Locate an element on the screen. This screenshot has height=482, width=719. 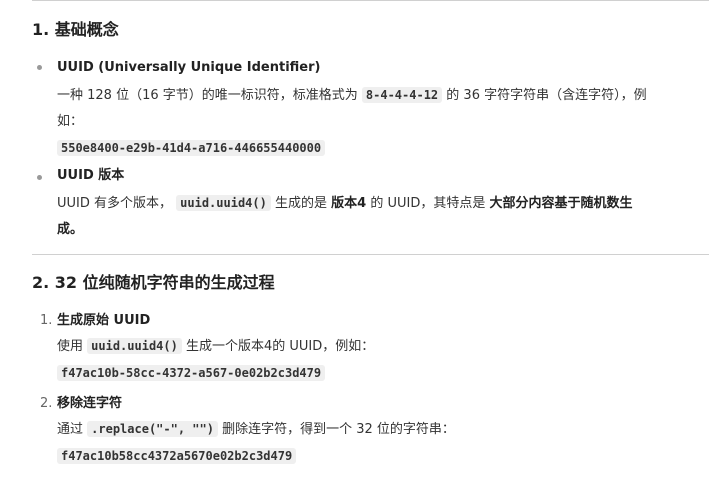
code-block: f47ac10b-58cc-4372-a567-0e02b2c3d479 is located at coordinates (191, 373).